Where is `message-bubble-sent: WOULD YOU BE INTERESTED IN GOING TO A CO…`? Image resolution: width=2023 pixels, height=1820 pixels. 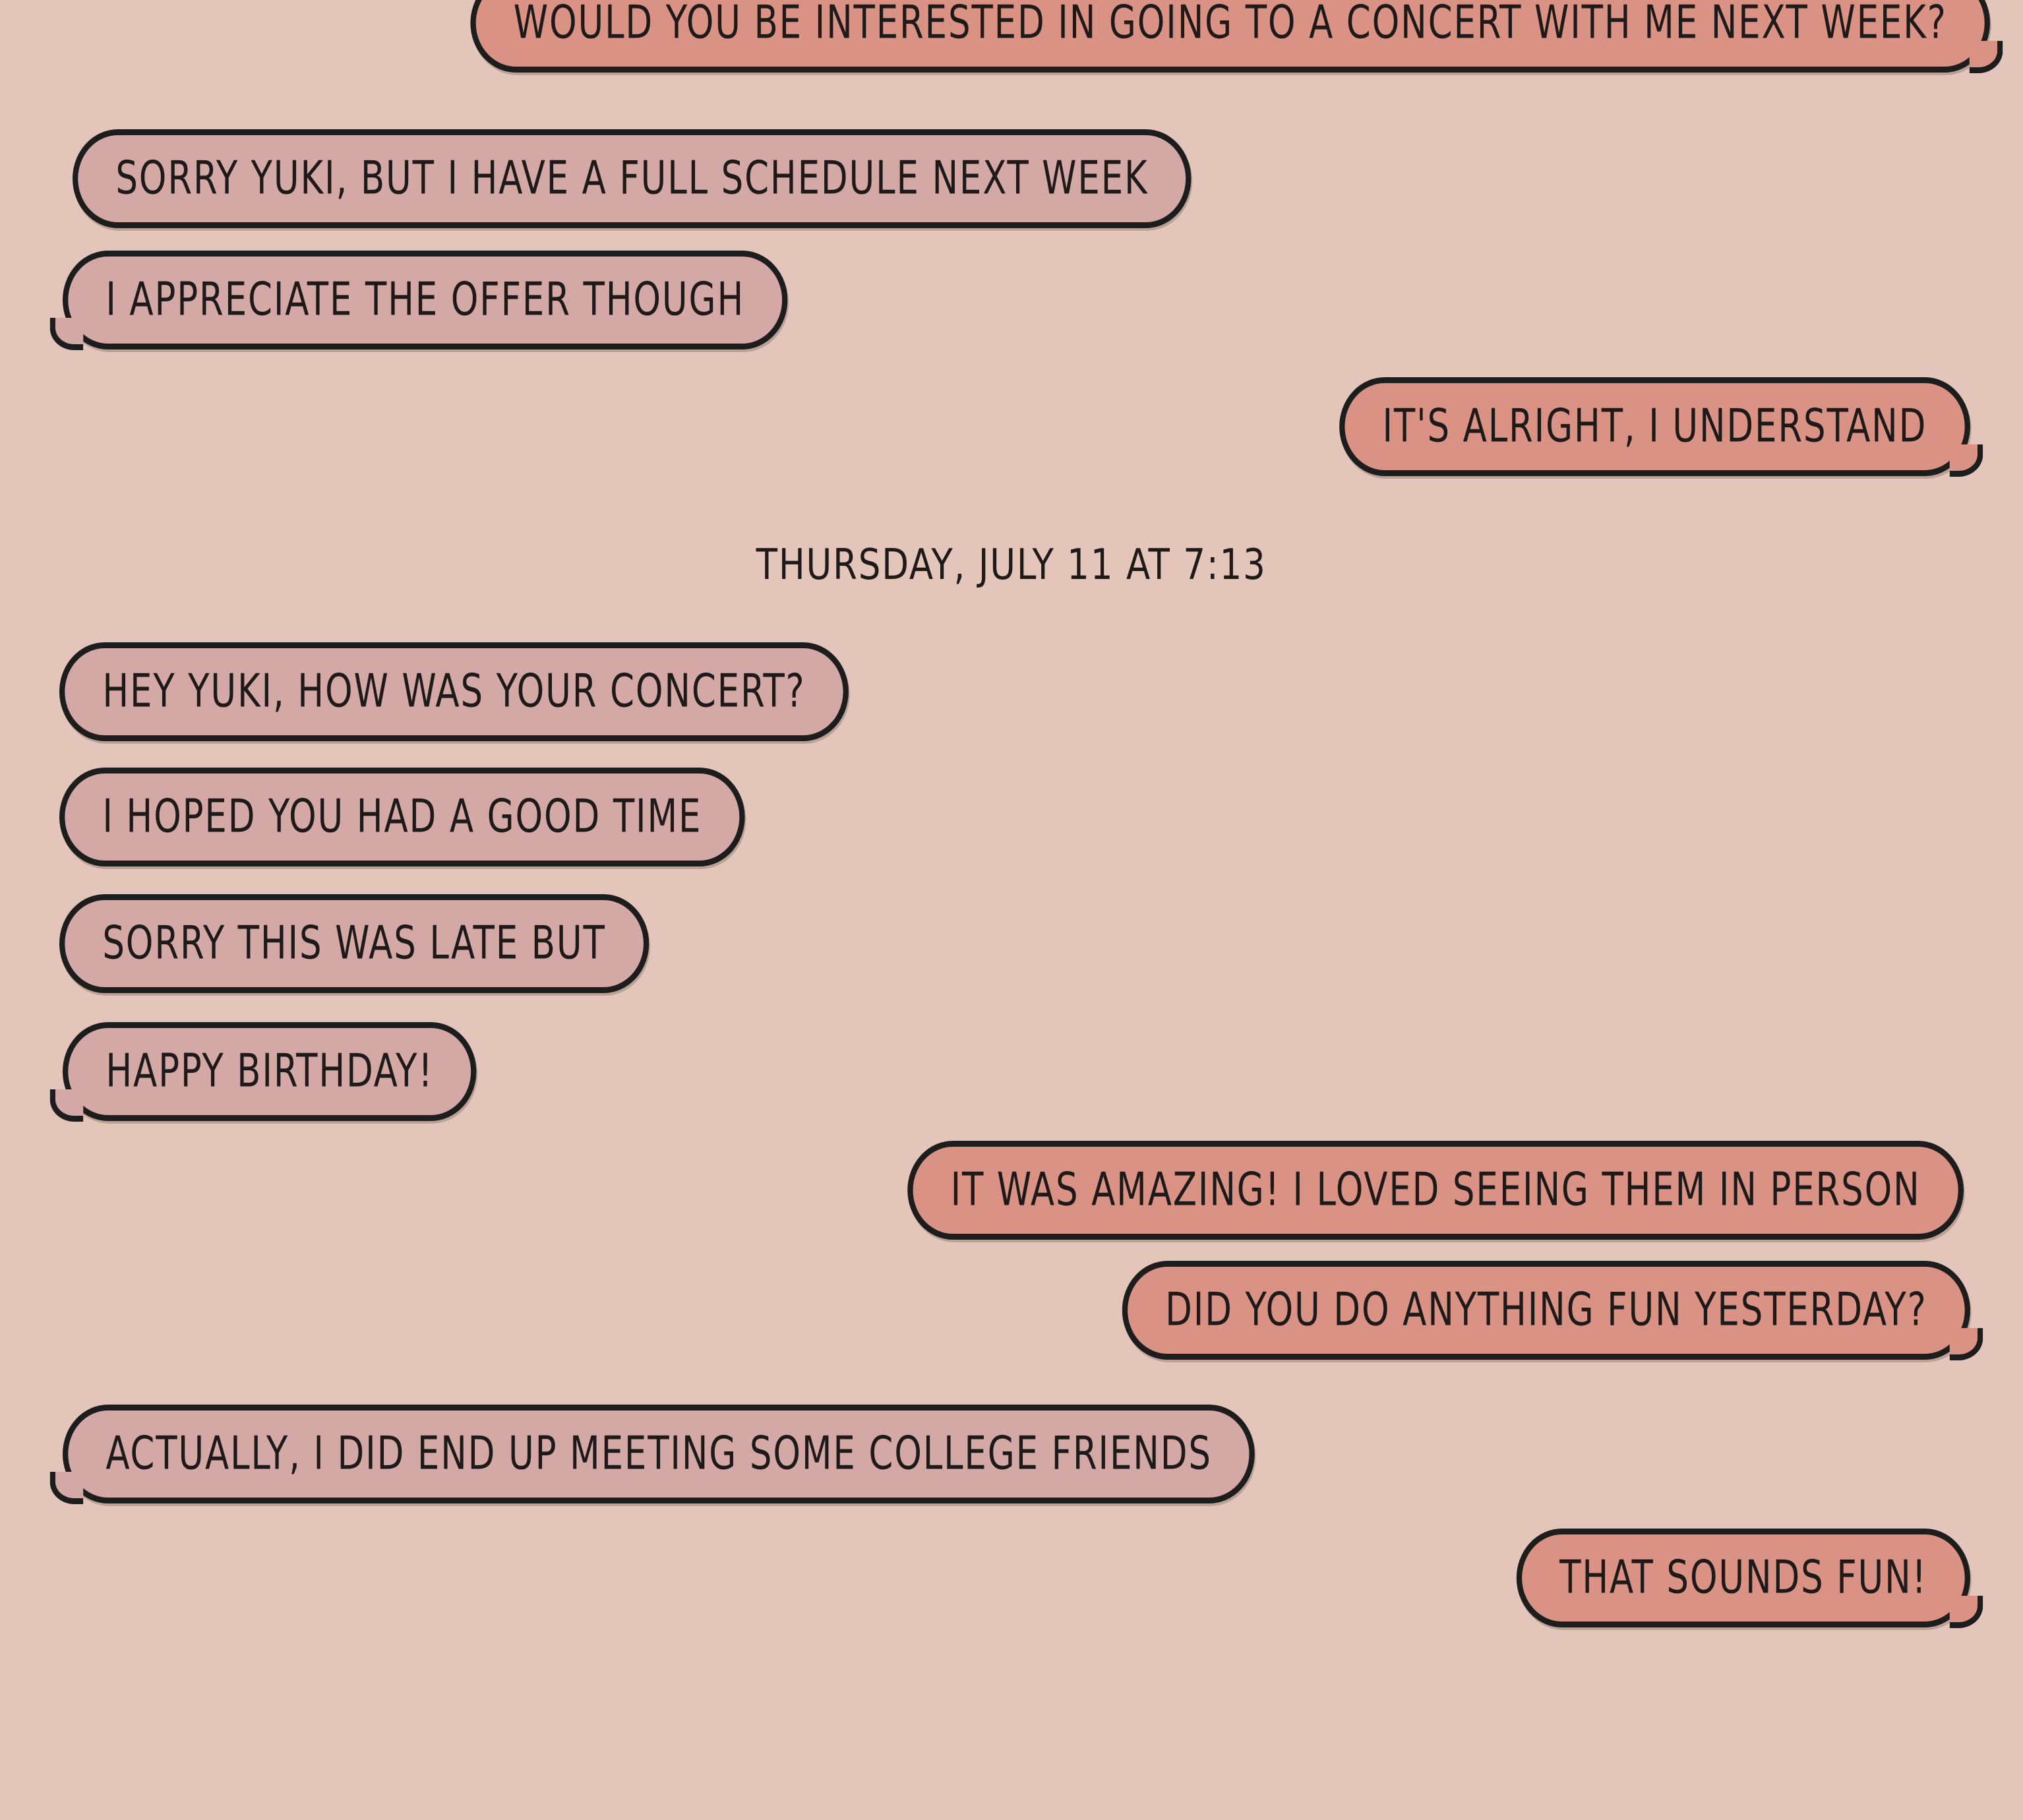 message-bubble-sent: WOULD YOU BE INTERESTED IN GOING TO A CO… is located at coordinates (1236, 36).